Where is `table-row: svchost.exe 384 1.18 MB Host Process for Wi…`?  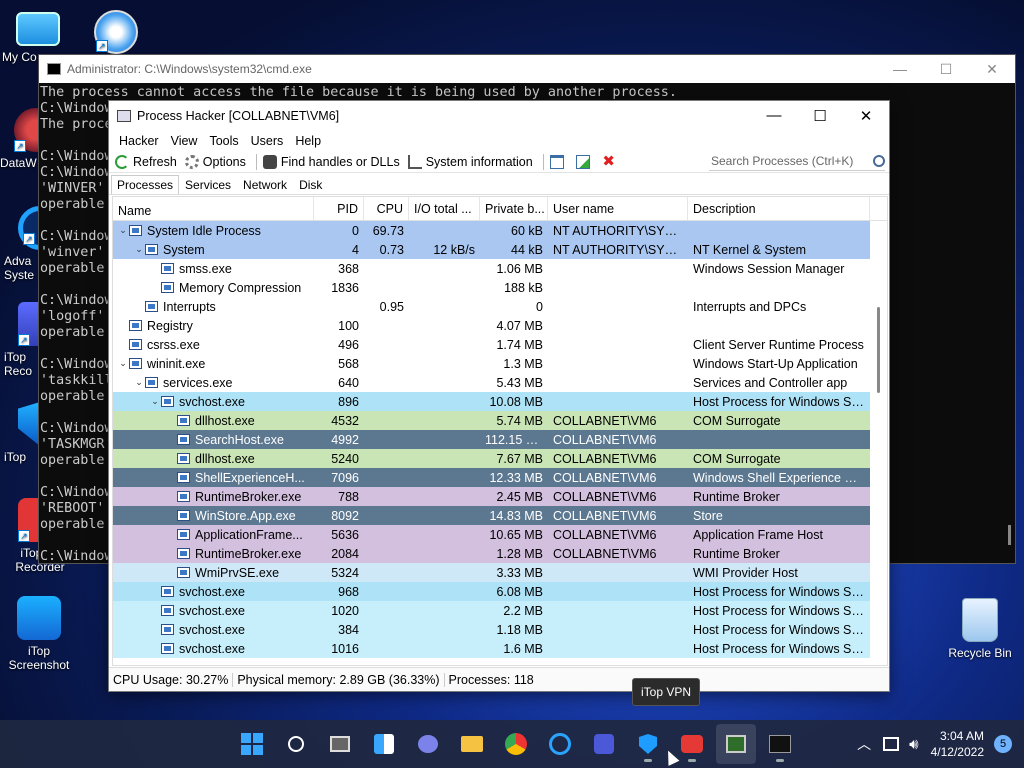 table-row: svchost.exe 384 1.18 MB Host Process for Wi… is located at coordinates (491, 629).